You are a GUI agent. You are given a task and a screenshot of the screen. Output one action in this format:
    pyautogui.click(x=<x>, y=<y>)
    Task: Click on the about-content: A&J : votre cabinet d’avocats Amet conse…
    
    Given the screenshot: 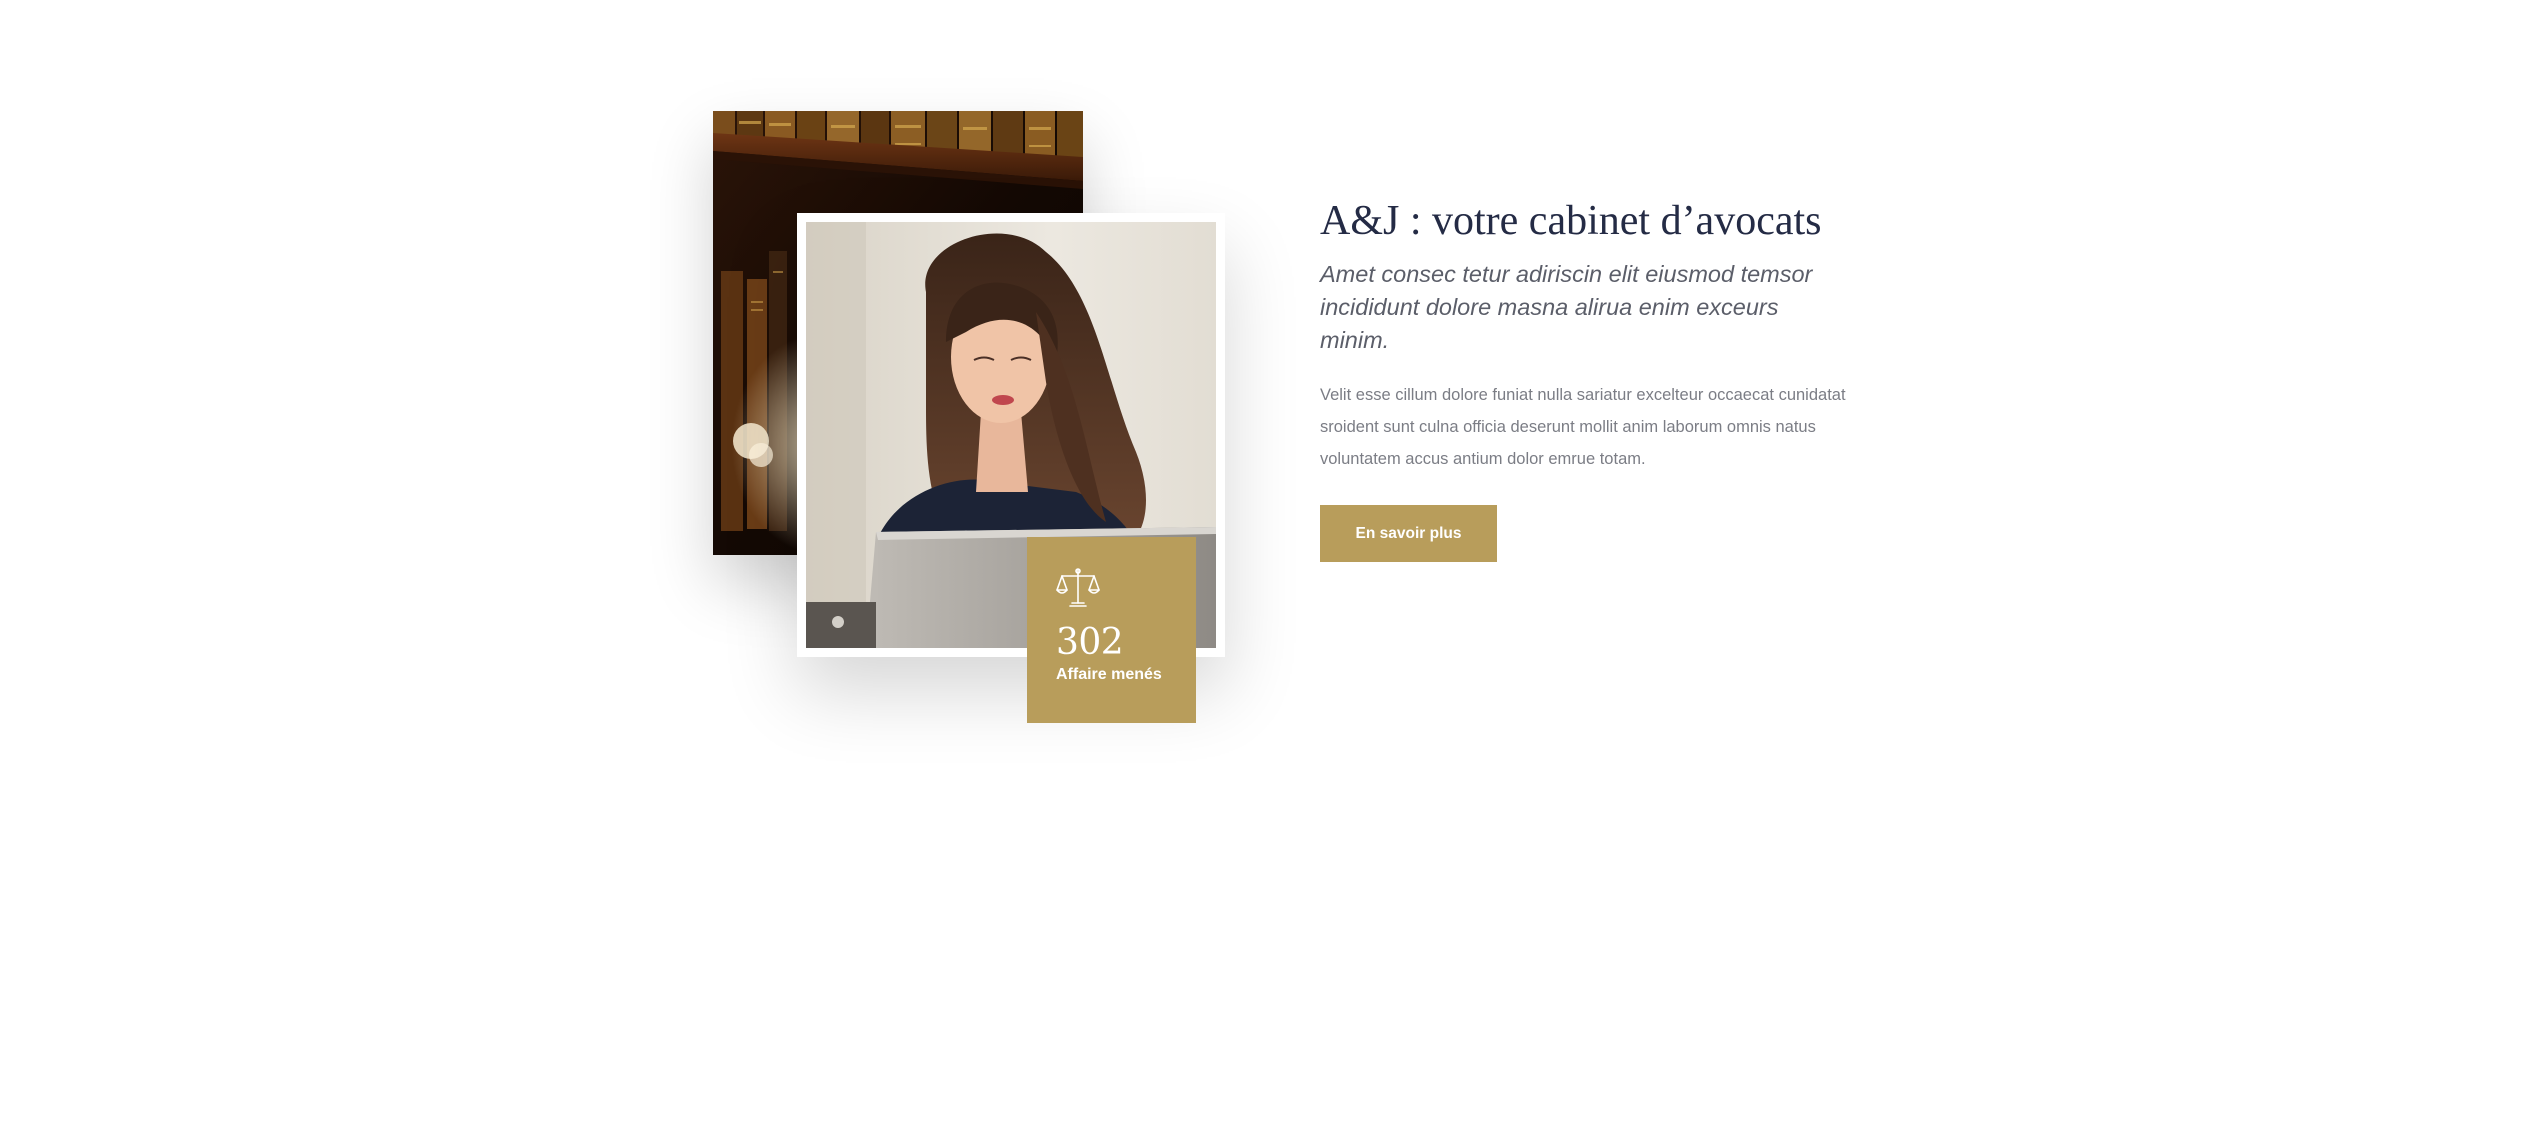 What is the action you would take?
    pyautogui.click(x=1590, y=379)
    